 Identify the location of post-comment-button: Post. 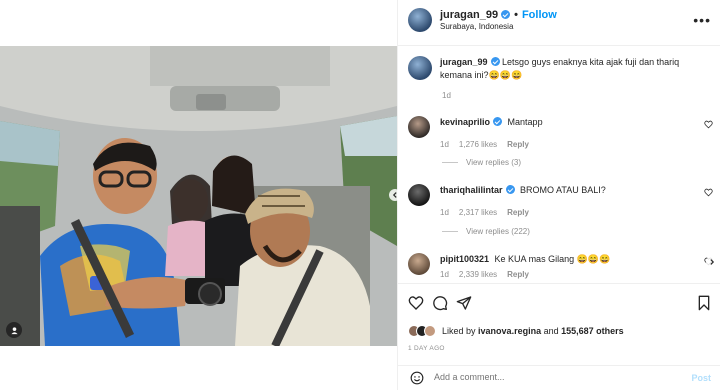
(701, 378).